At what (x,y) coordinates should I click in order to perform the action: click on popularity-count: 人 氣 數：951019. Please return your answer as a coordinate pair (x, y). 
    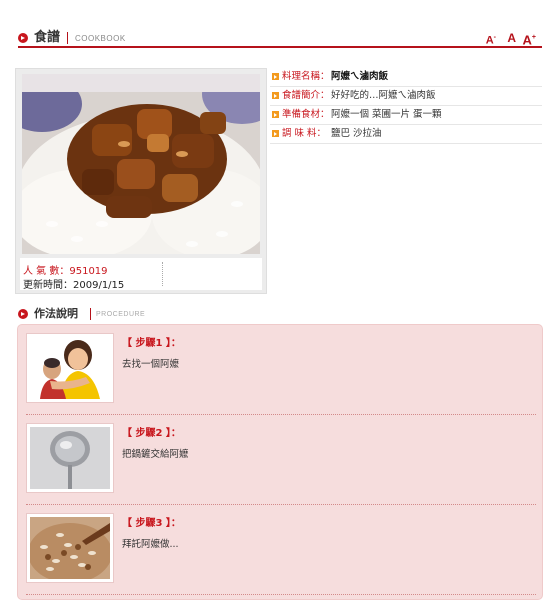
    Looking at the image, I should click on (65, 269).